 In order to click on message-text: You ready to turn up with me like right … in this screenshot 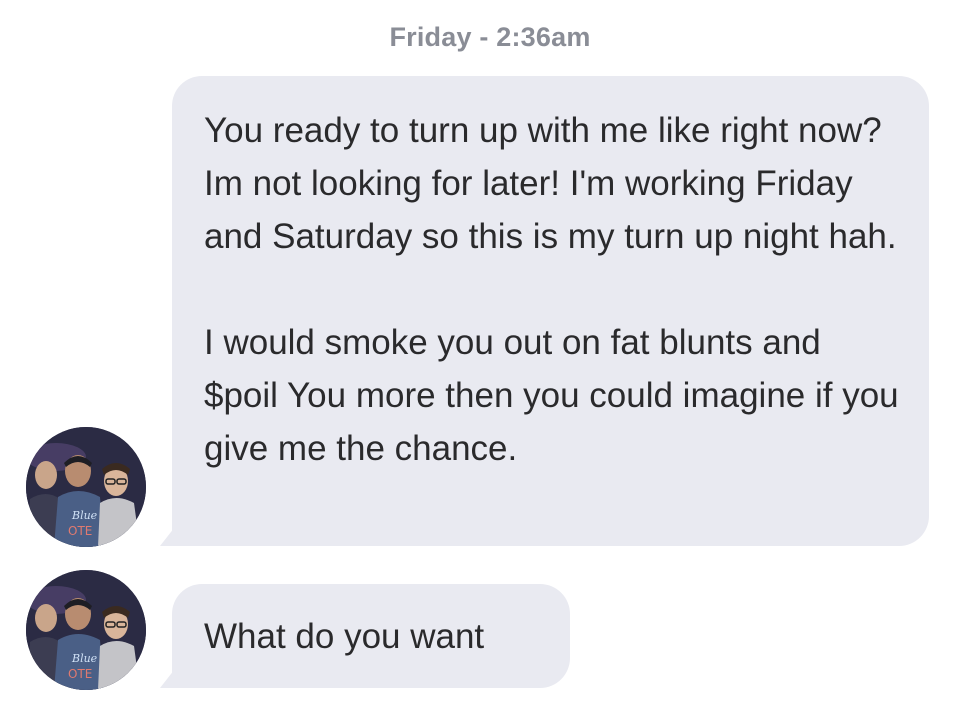, I will do `click(550, 183)`.